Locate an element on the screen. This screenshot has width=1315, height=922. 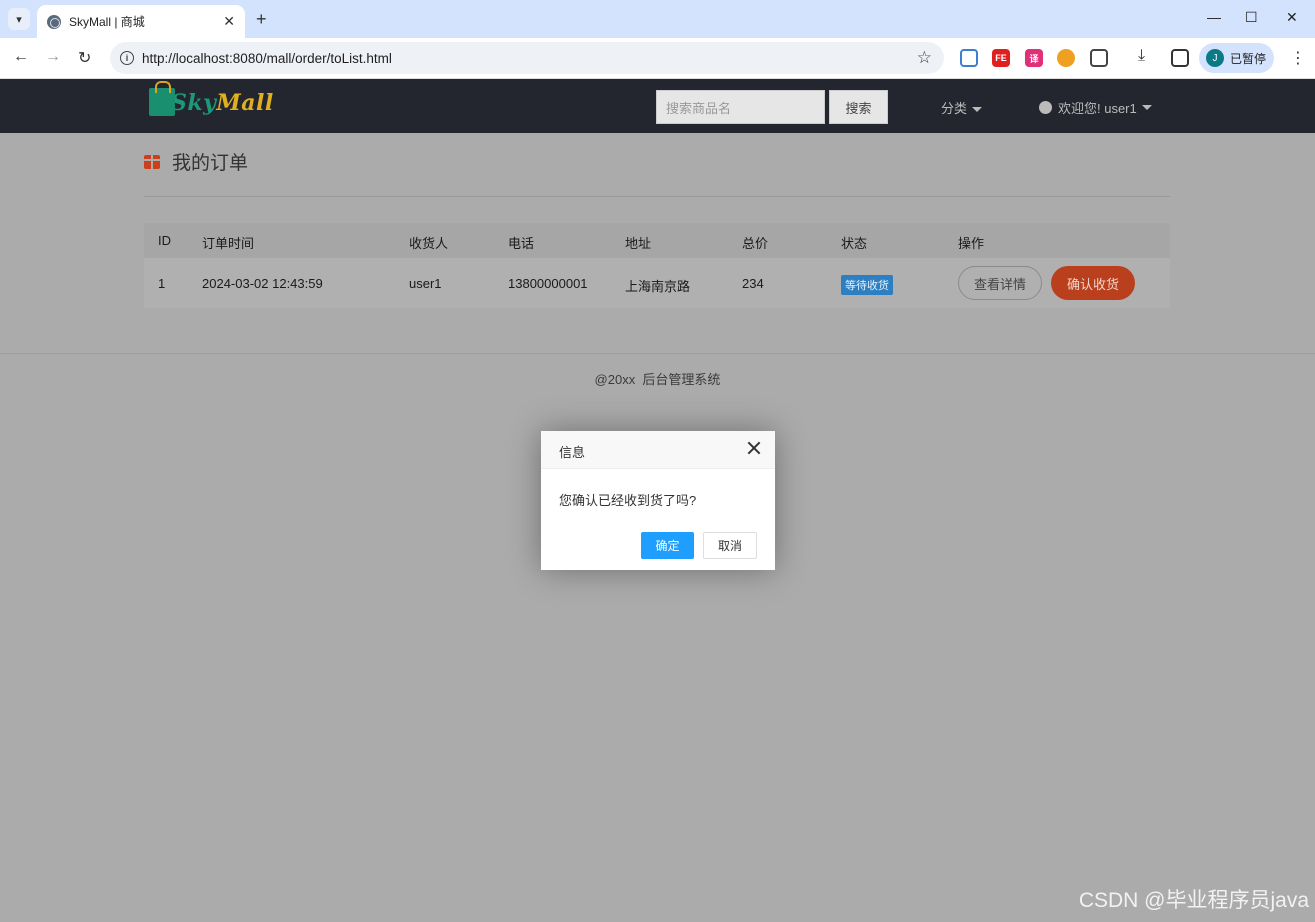
gift-icon is located at coordinates (152, 161).